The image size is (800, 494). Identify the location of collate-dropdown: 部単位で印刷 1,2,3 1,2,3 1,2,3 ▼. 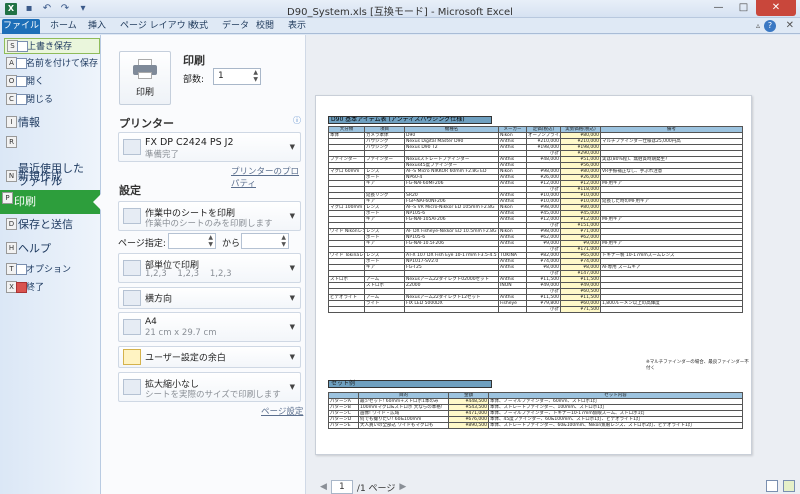
(209, 268).